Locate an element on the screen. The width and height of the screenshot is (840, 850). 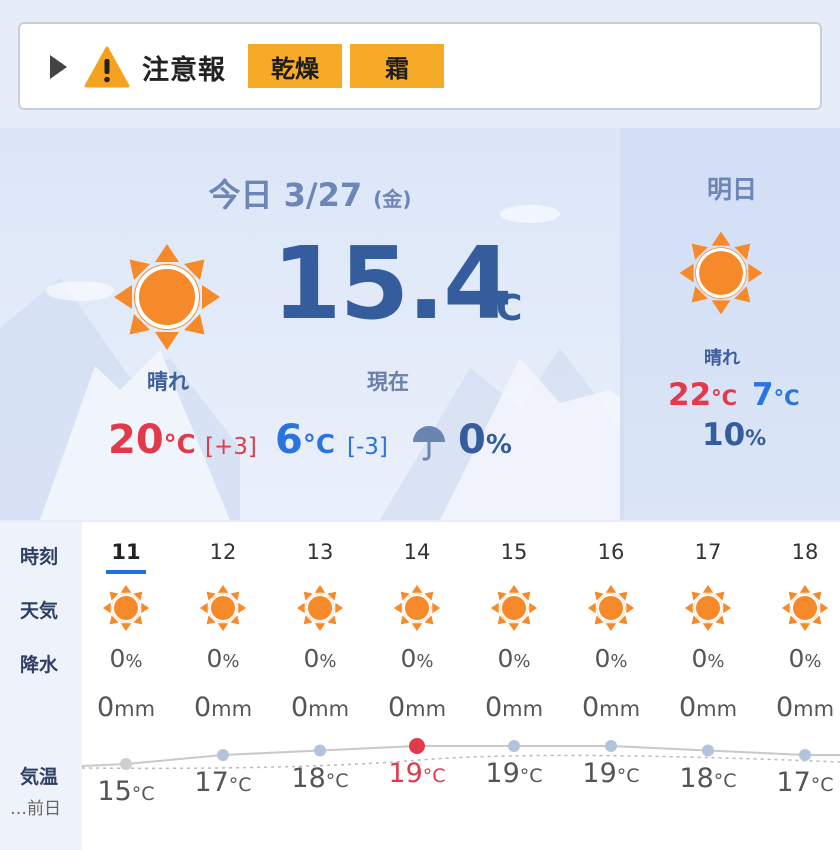
temperature-line-chart is located at coordinates (460, 754).